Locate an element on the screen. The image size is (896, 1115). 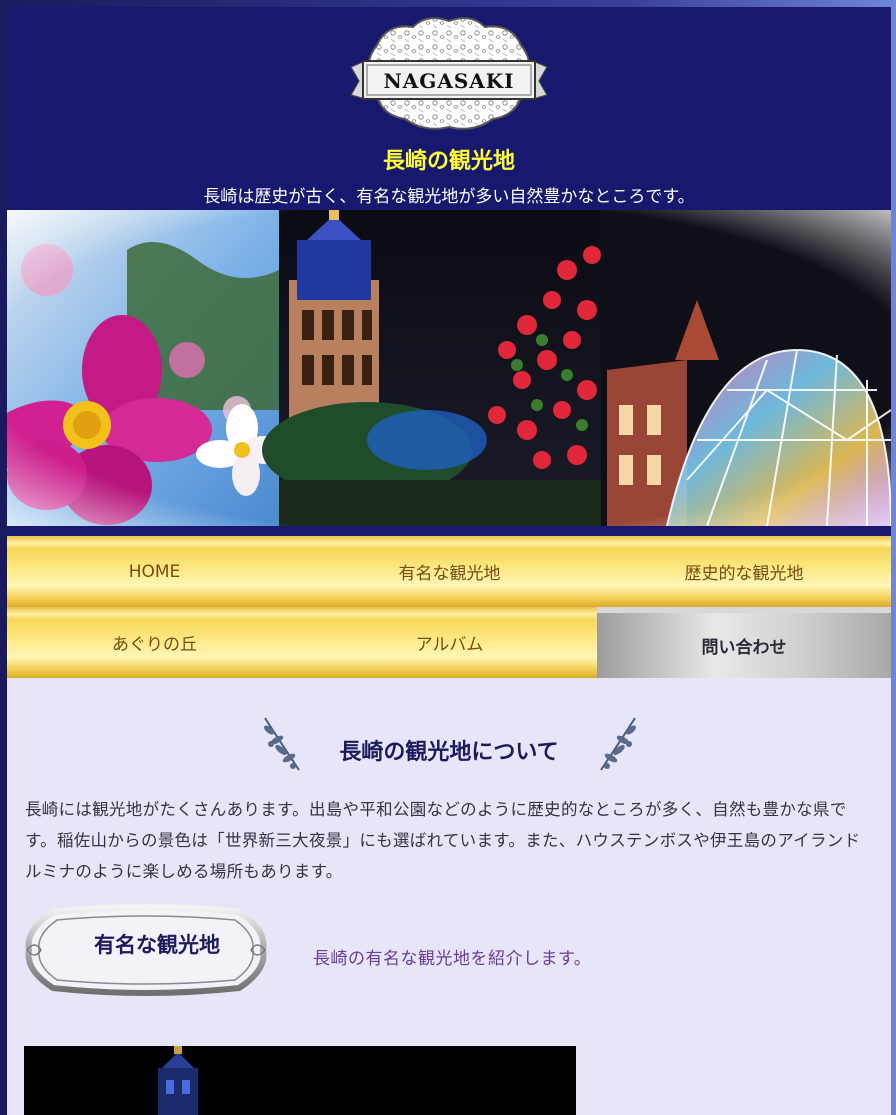
site-title: 長崎の観光地 is located at coordinates (448, 161).